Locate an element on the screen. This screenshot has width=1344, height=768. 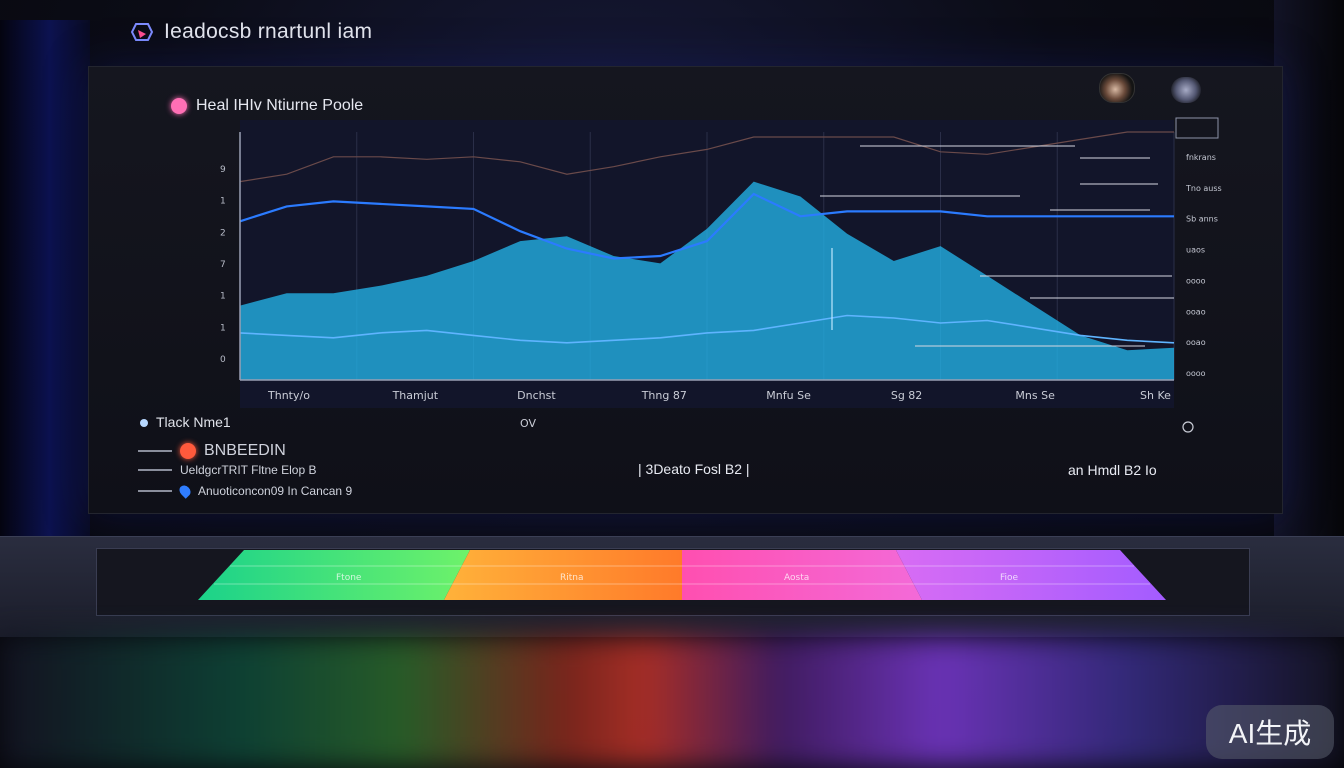
tile-violet is located at coordinates (1031, 575).